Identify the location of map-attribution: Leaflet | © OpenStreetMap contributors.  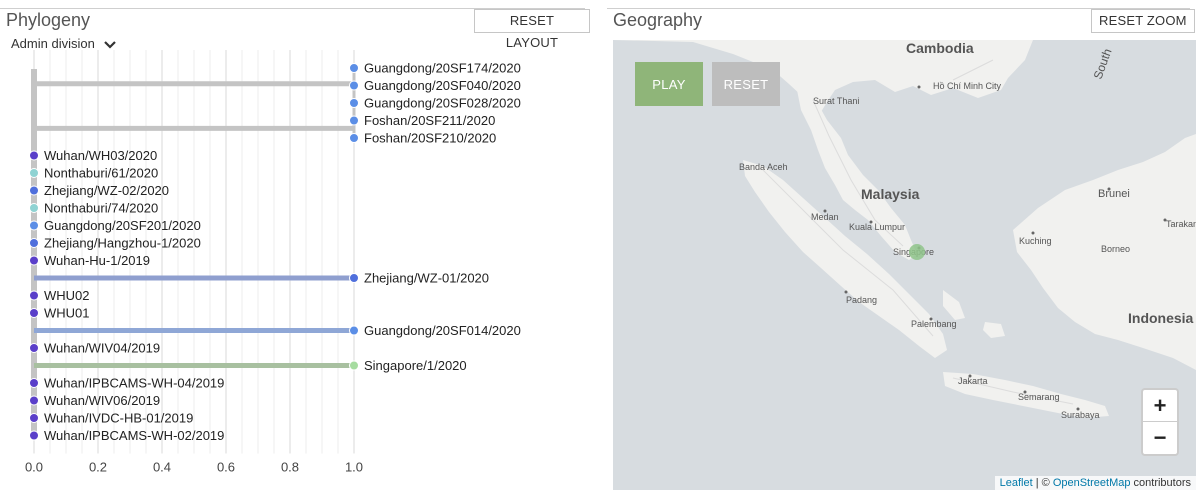
(1095, 483).